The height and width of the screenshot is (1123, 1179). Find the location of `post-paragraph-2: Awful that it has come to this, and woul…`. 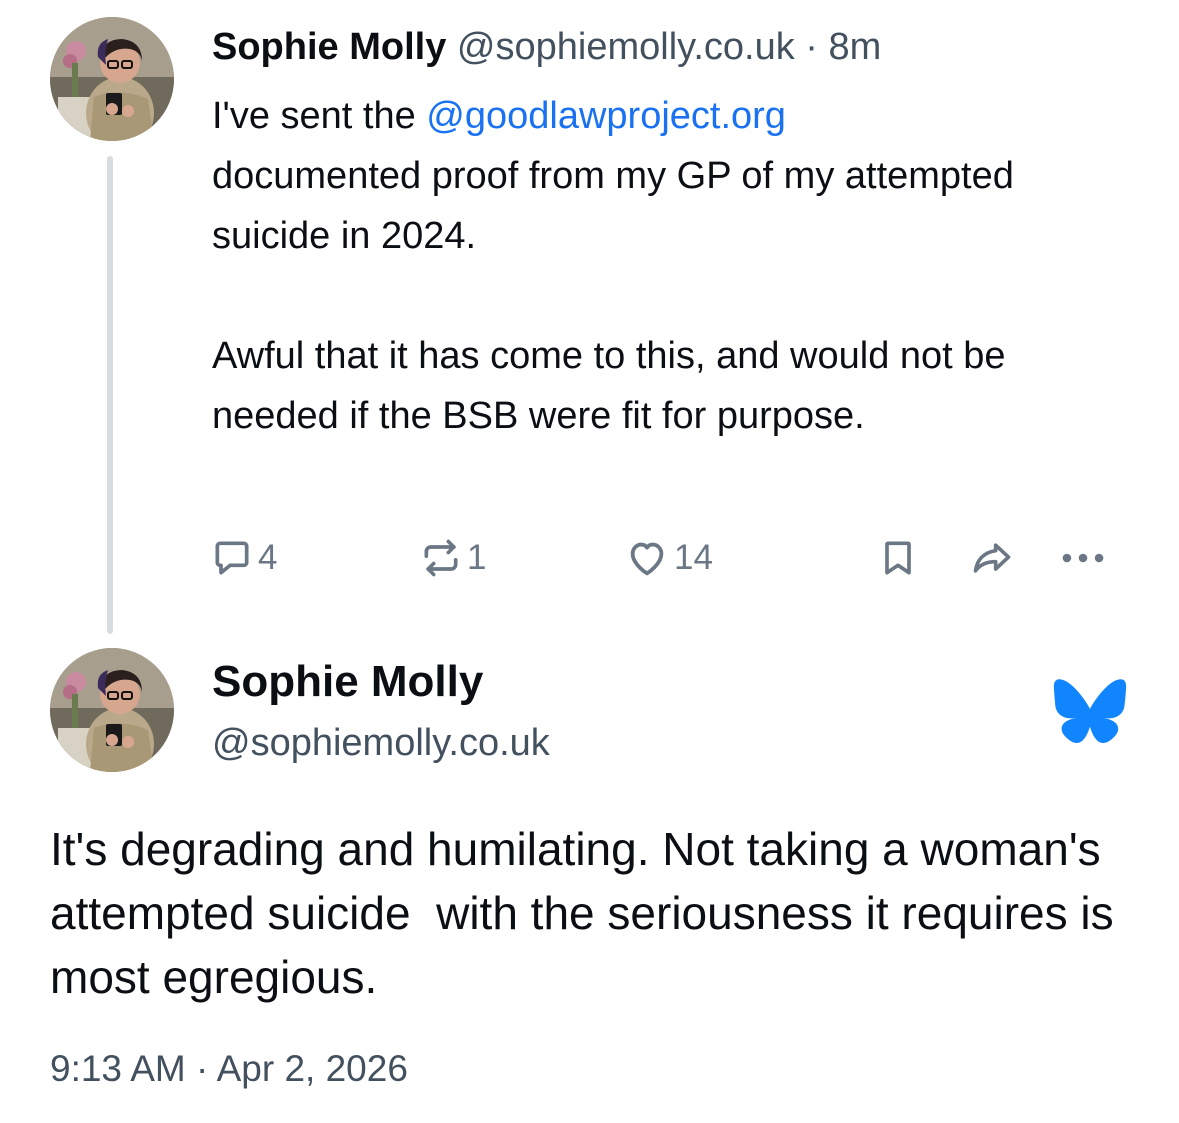

post-paragraph-2: Awful that it has come to this, and woul… is located at coordinates (609, 386).